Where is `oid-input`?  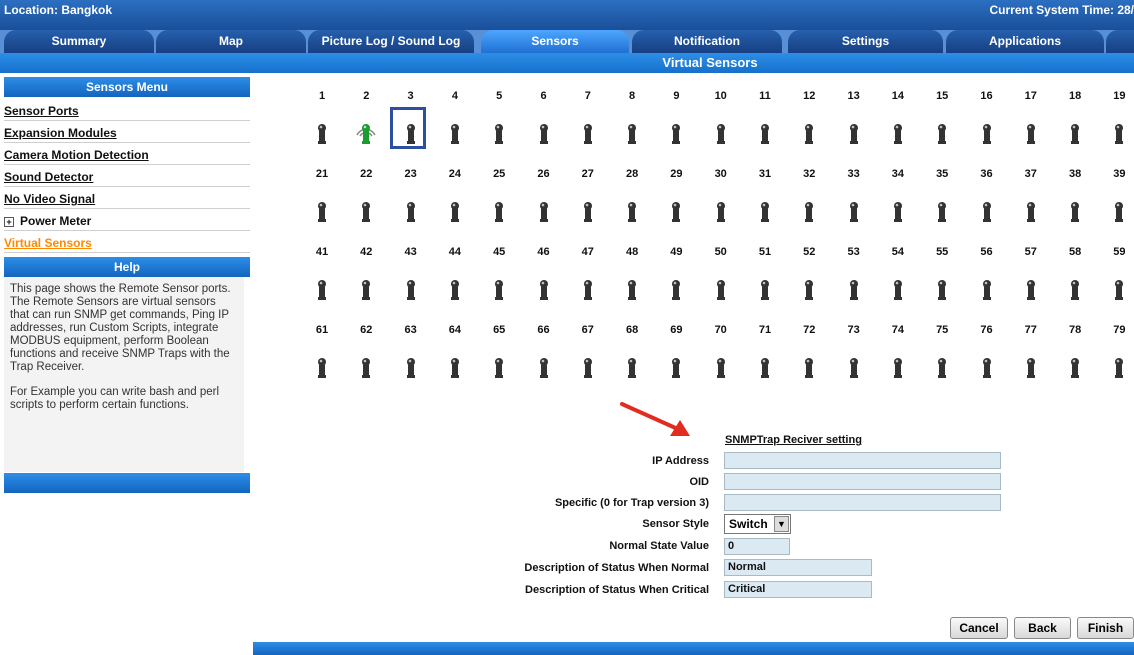 oid-input is located at coordinates (862, 481).